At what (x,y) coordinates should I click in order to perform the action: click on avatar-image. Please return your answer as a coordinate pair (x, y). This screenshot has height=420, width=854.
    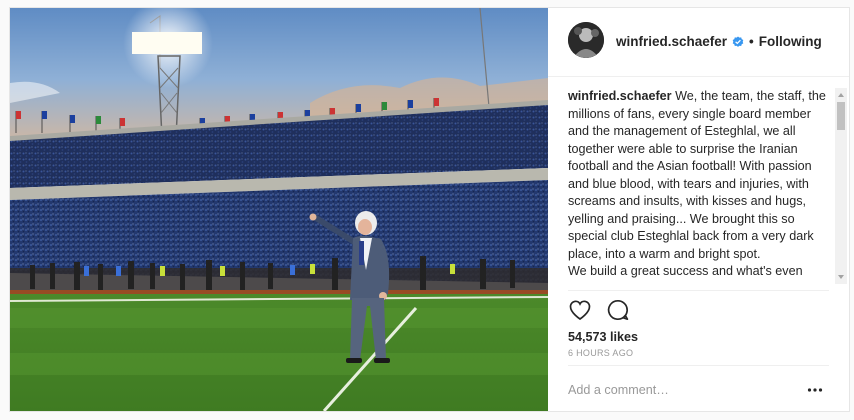
    Looking at the image, I should click on (586, 40).